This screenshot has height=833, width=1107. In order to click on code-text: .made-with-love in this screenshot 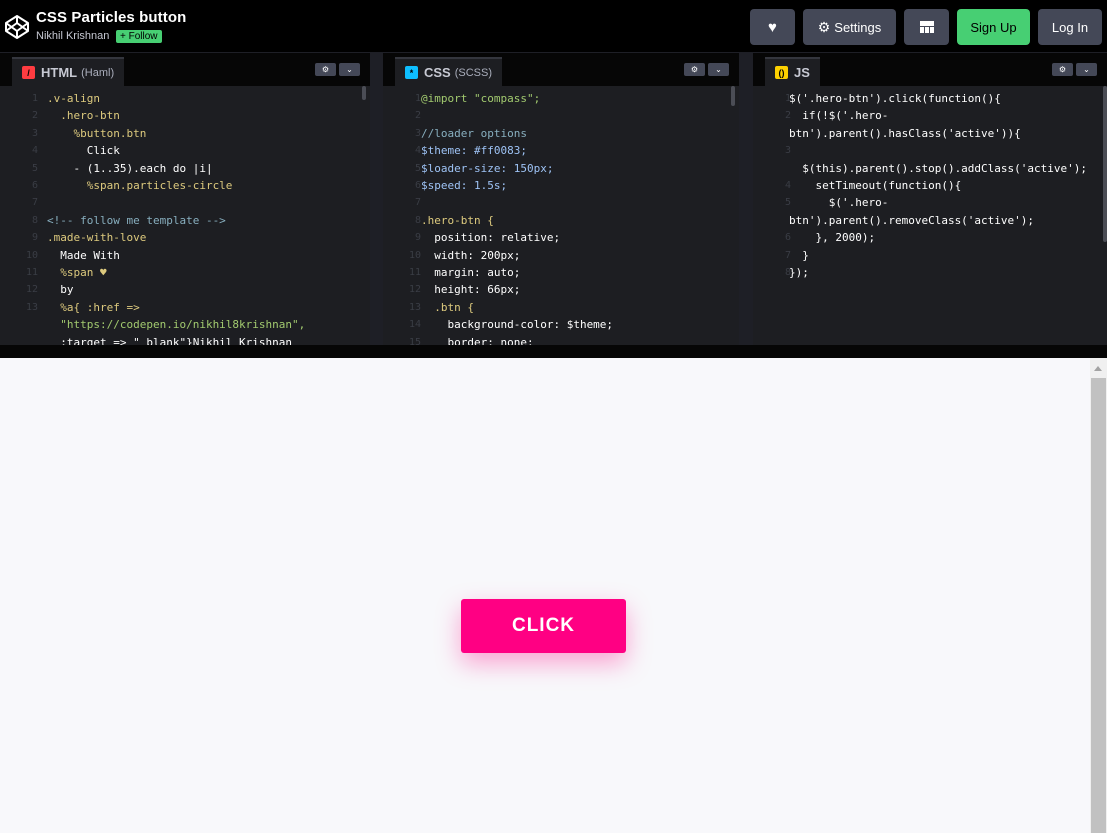, I will do `click(97, 238)`.